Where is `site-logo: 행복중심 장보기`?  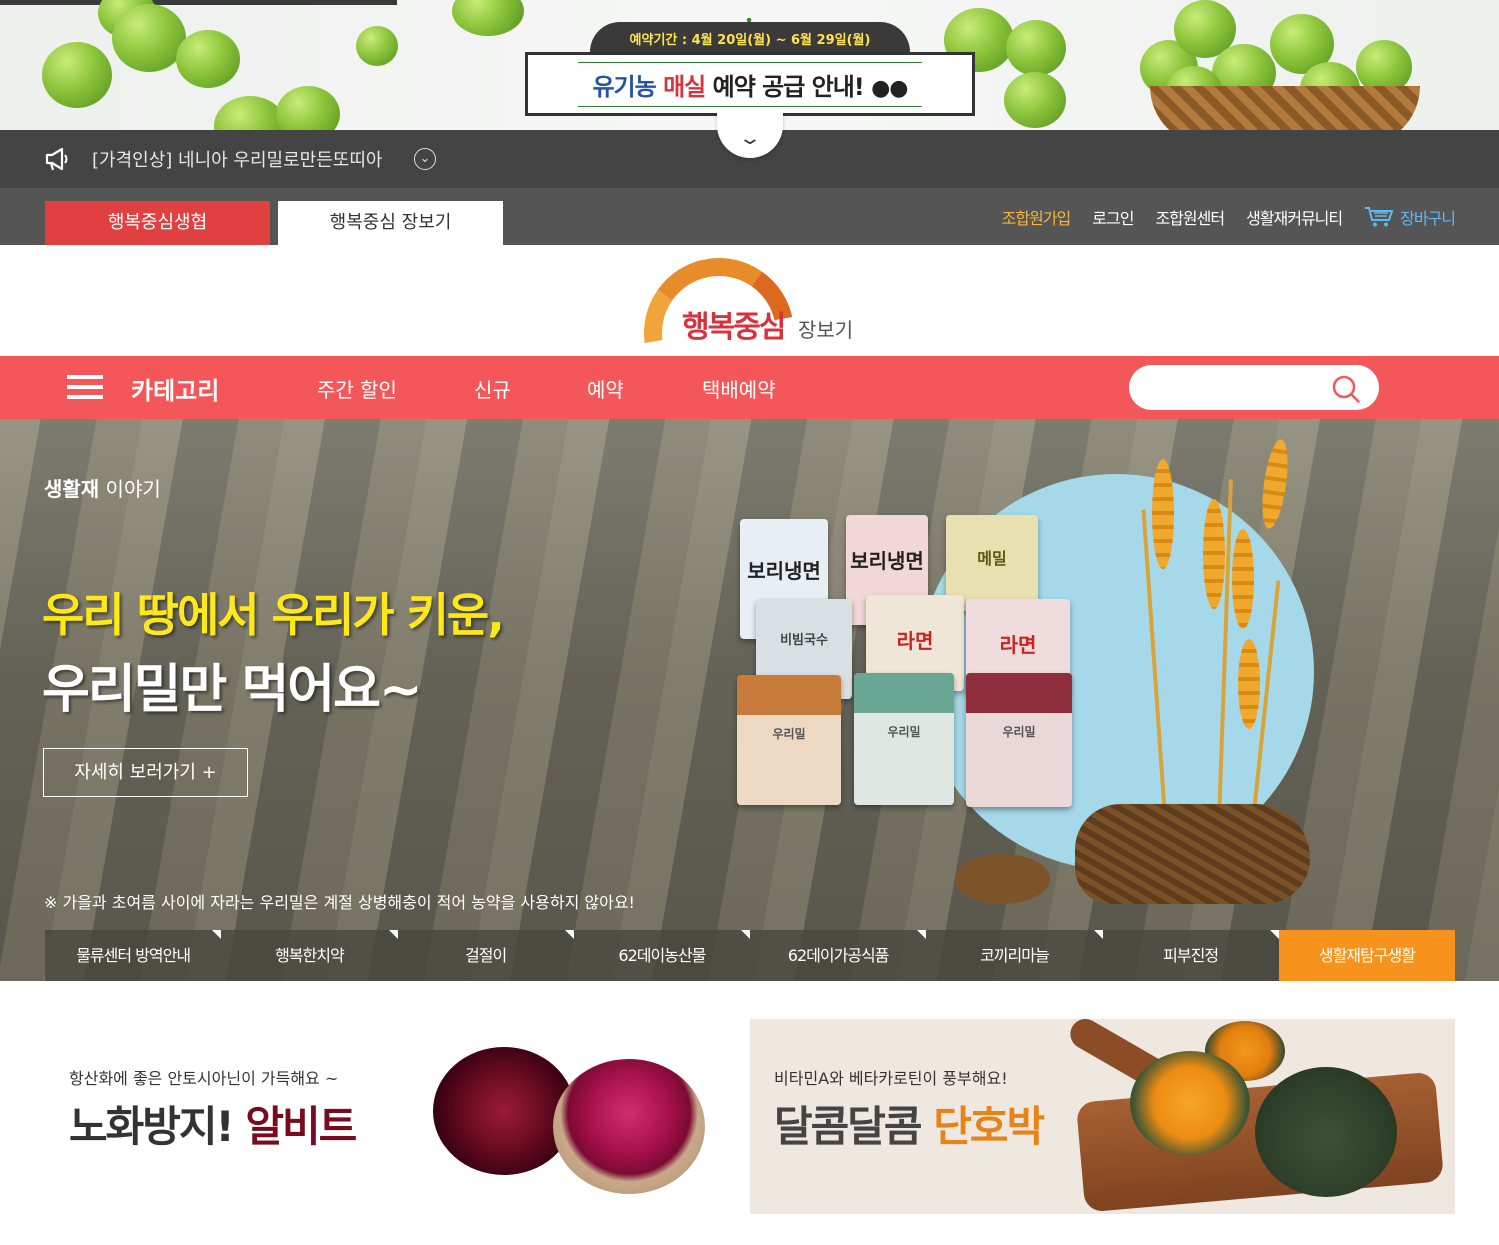 site-logo: 행복중심 장보기 is located at coordinates (755, 303).